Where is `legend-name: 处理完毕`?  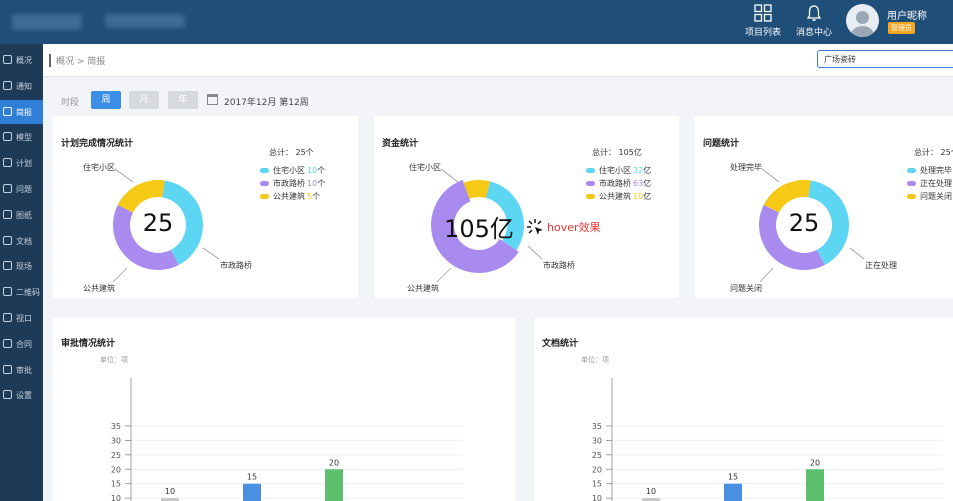
legend-name: 处理完毕 is located at coordinates (936, 170).